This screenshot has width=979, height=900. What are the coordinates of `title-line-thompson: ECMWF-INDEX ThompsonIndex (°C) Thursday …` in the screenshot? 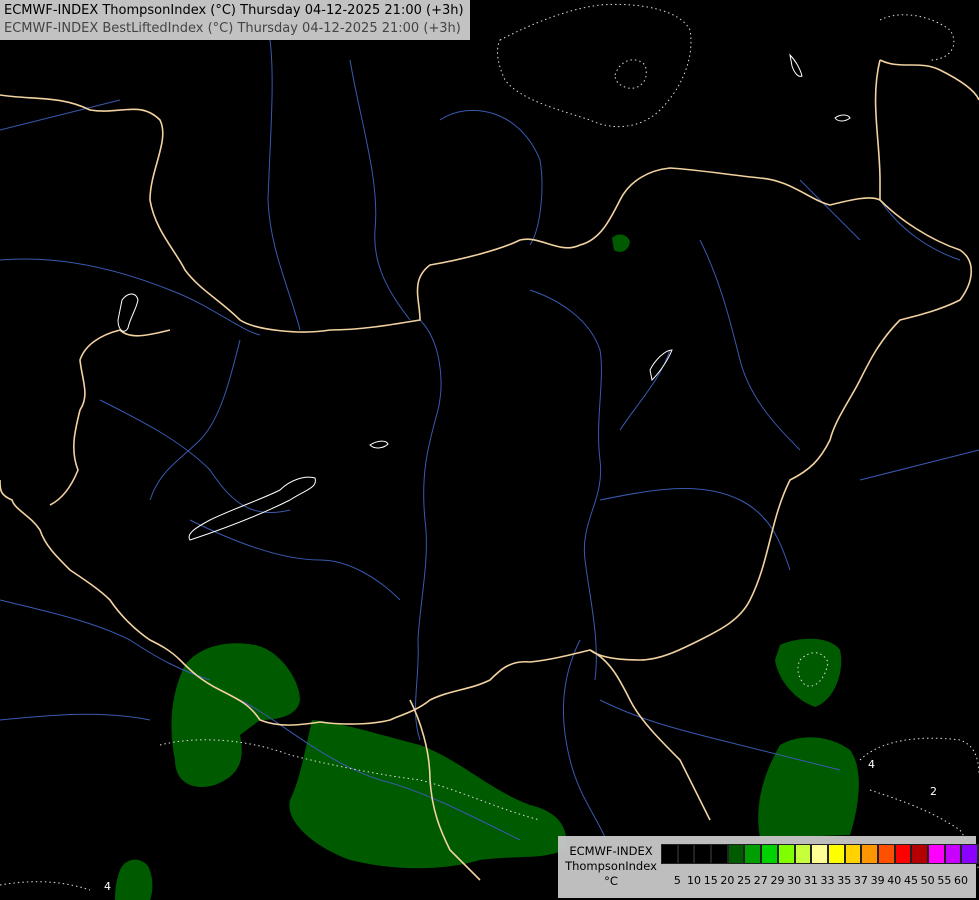 It's located at (234, 10).